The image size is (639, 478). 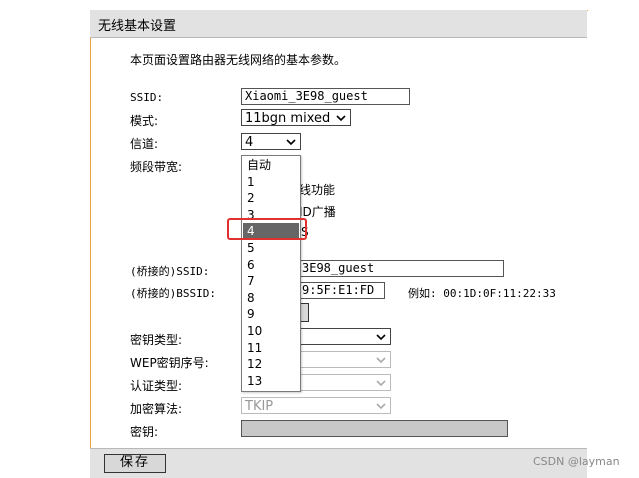 What do you see at coordinates (288, 118) in the screenshot?
I see `mode-value: 11bgn mixed` at bounding box center [288, 118].